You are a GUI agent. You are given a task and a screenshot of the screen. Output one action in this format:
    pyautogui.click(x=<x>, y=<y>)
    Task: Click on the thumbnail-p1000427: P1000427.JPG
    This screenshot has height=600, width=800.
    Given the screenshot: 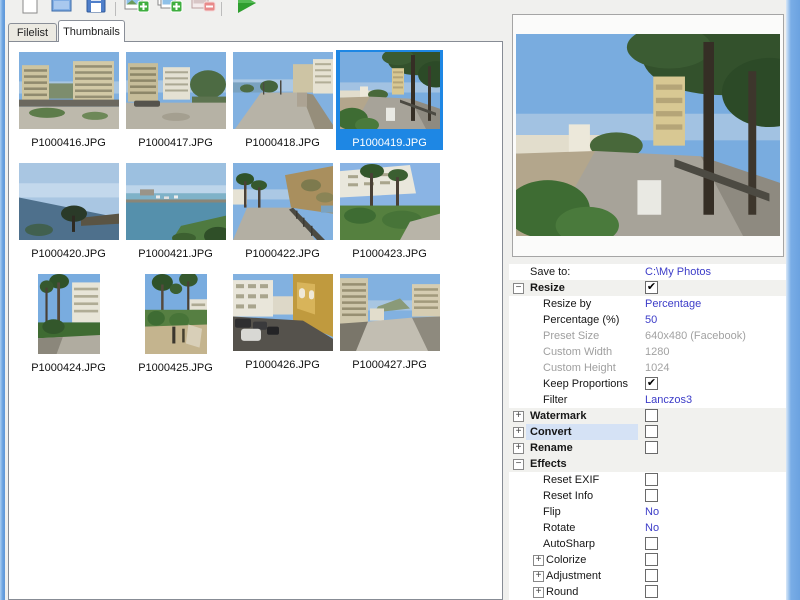 What is the action you would take?
    pyautogui.click(x=389, y=323)
    